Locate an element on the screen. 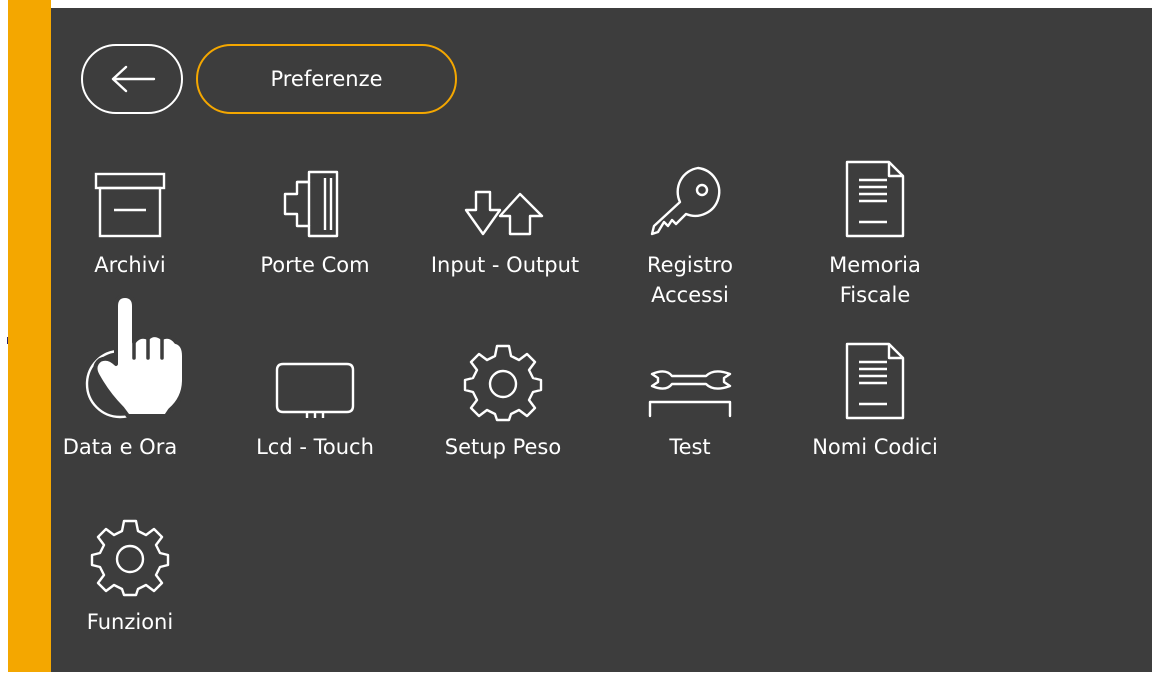 This screenshot has height=675, width=1152. page-title: Preferenze is located at coordinates (326, 79).